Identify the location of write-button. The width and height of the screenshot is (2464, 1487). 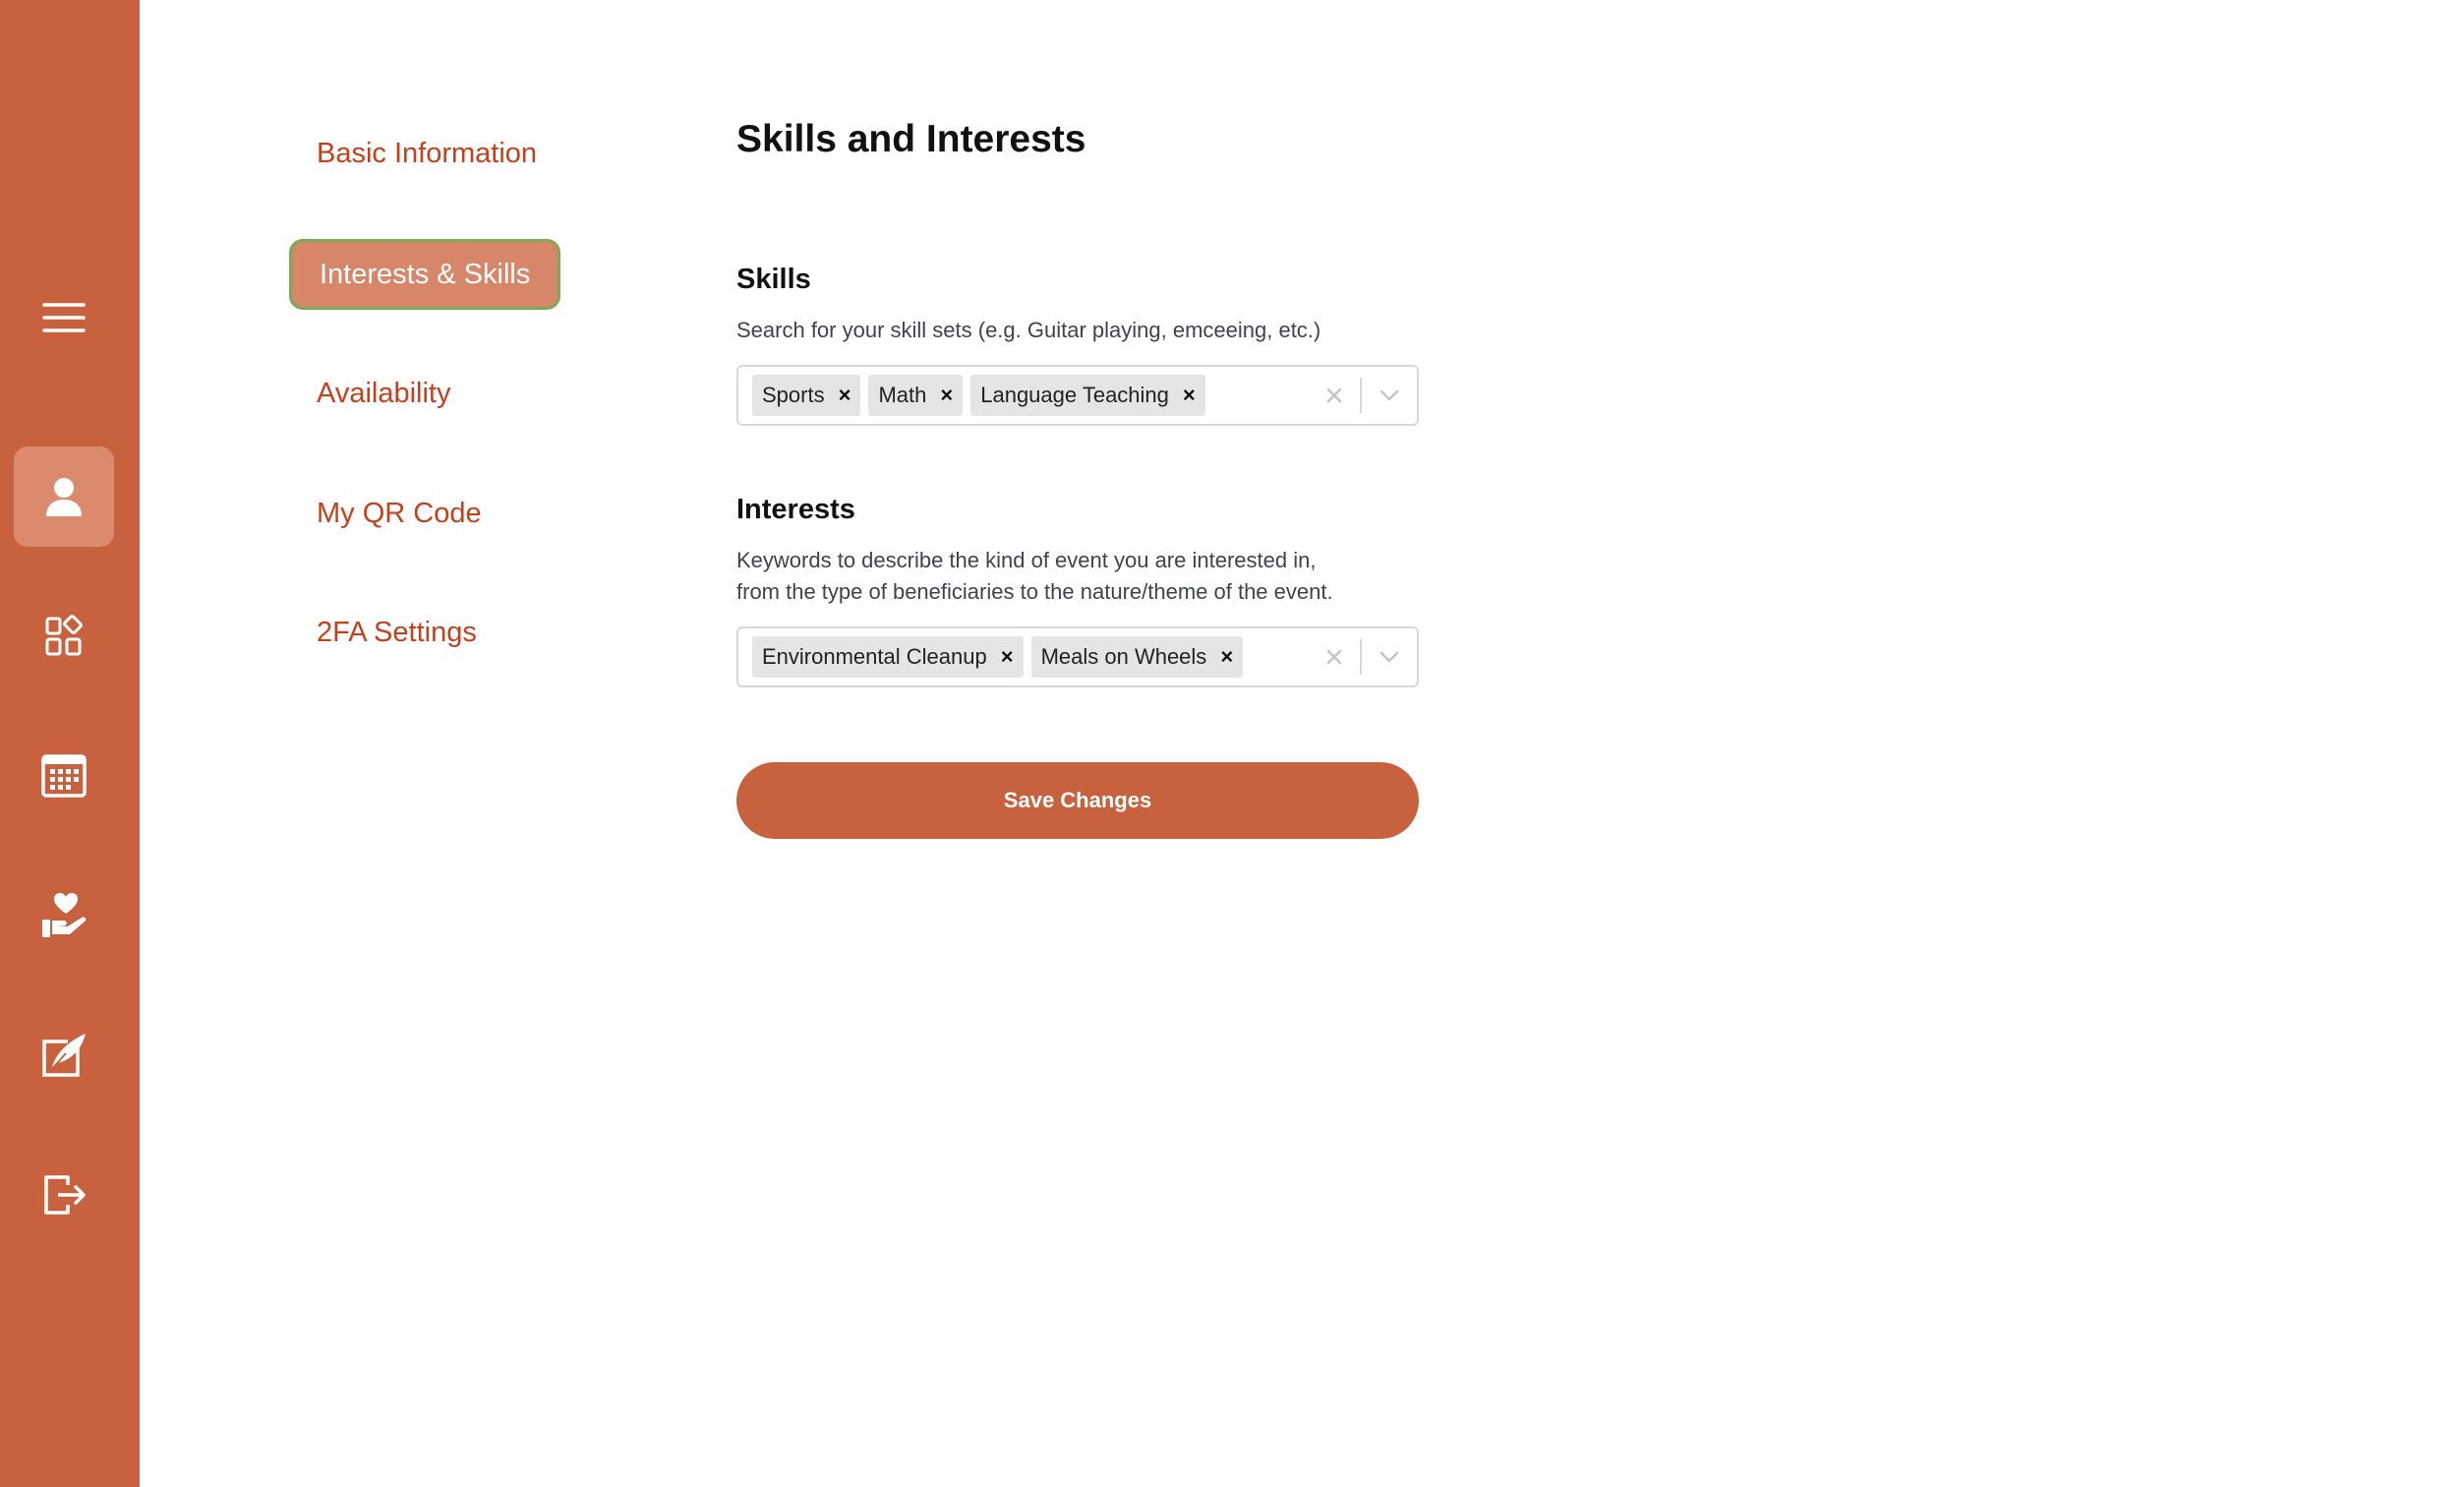
(64, 1055).